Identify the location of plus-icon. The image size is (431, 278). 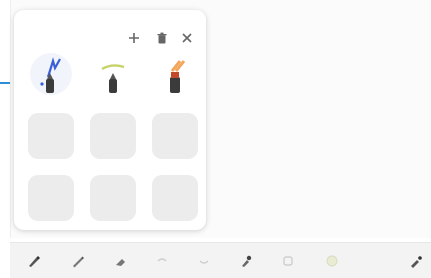
(134, 38).